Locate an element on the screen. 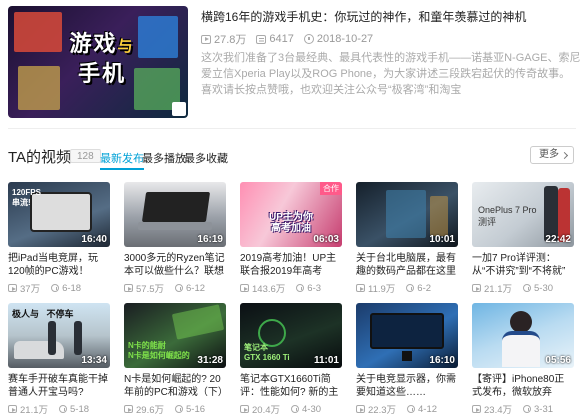 Image resolution: width=580 pixels, height=416 pixels. video-thumbnail: 120FPS 串流! 16:40 is located at coordinates (59, 214).